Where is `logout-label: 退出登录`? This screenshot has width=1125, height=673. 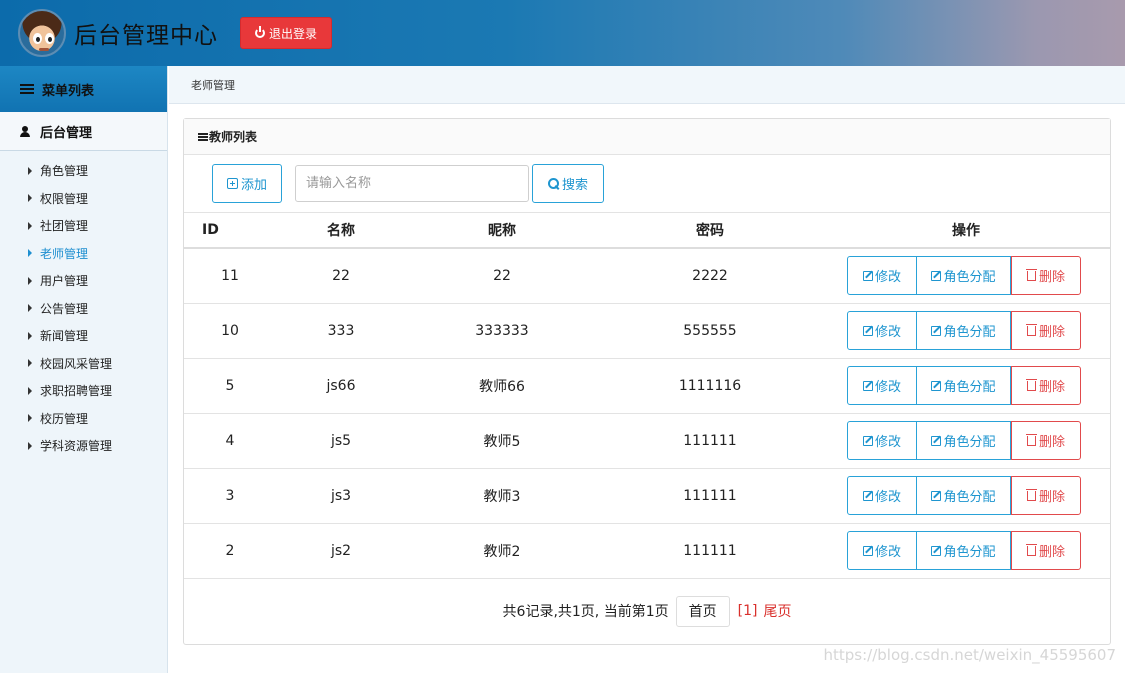
logout-label: 退出登录 is located at coordinates (293, 33).